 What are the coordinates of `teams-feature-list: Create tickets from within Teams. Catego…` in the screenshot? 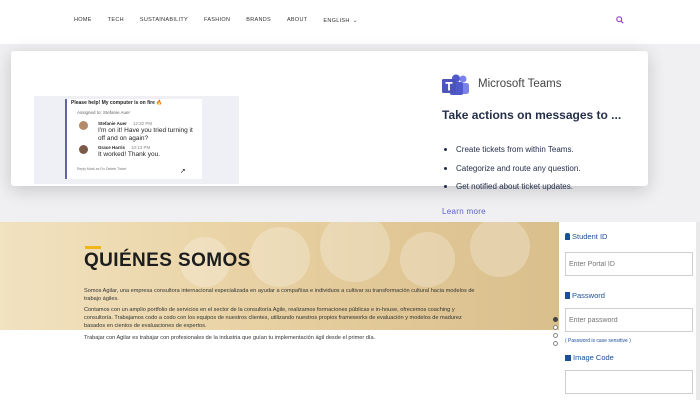 It's located at (512, 173).